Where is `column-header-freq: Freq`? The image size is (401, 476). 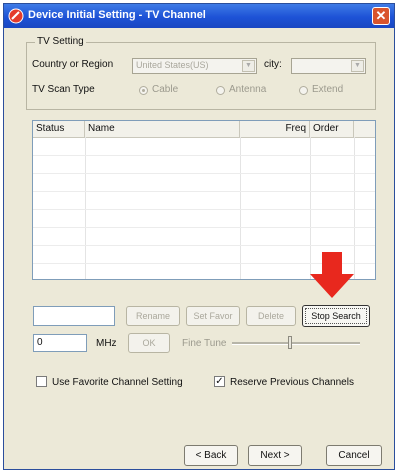 column-header-freq: Freq is located at coordinates (275, 129).